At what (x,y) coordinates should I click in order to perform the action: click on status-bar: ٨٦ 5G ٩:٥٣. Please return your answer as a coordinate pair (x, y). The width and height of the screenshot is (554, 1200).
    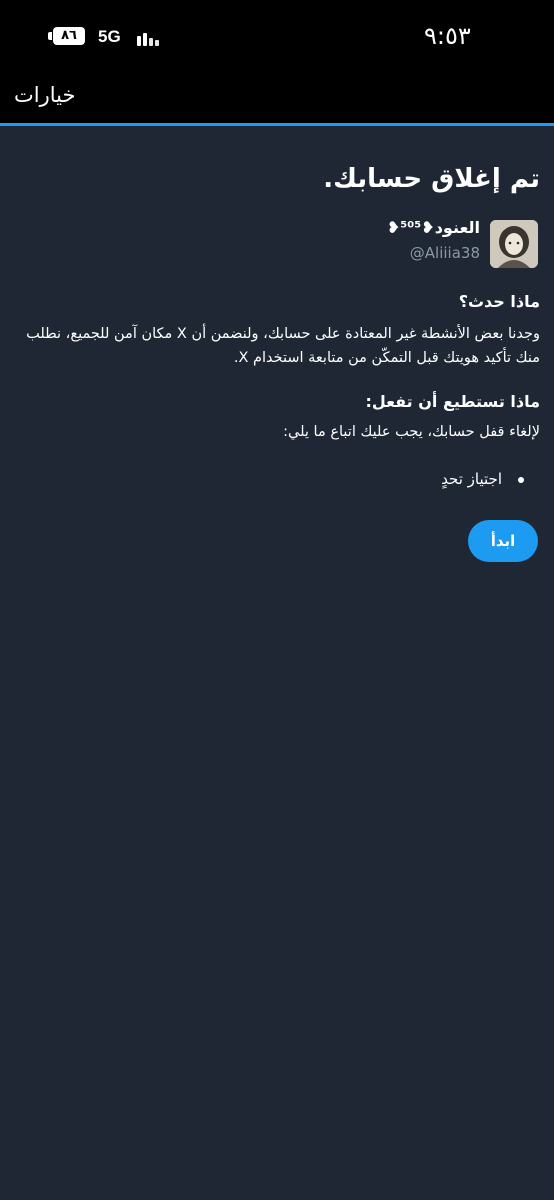
    Looking at the image, I should click on (277, 37).